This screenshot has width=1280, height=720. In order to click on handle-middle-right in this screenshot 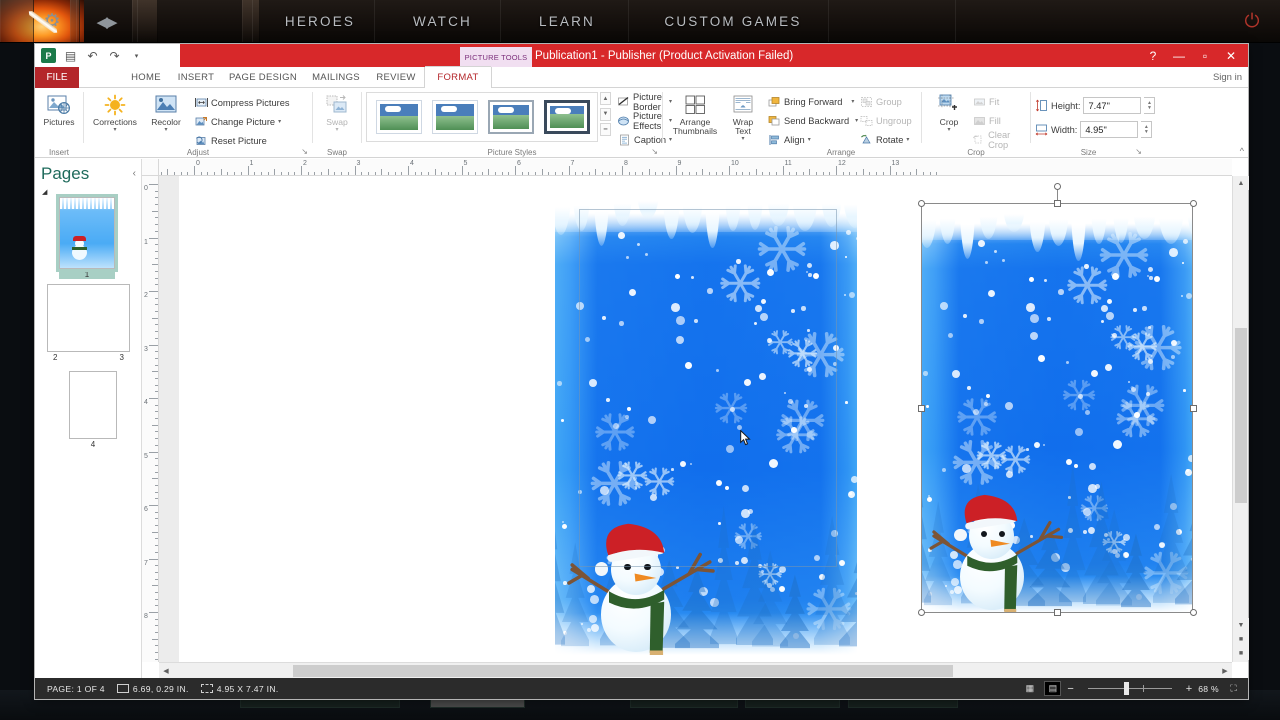, I will do `click(1193, 408)`.